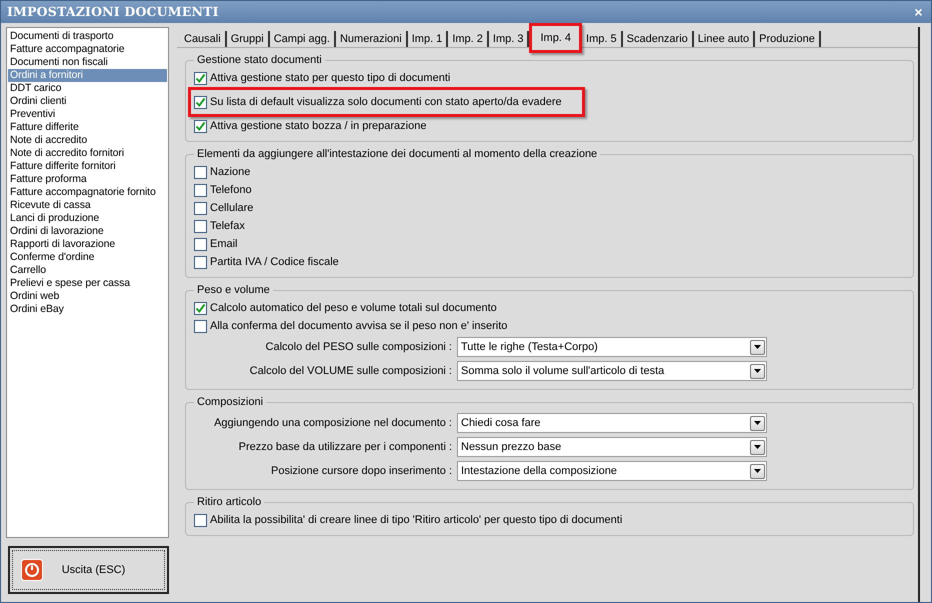 The width and height of the screenshot is (932, 603). Describe the element at coordinates (233, 290) in the screenshot. I see `group-title: Peso e volume` at that location.